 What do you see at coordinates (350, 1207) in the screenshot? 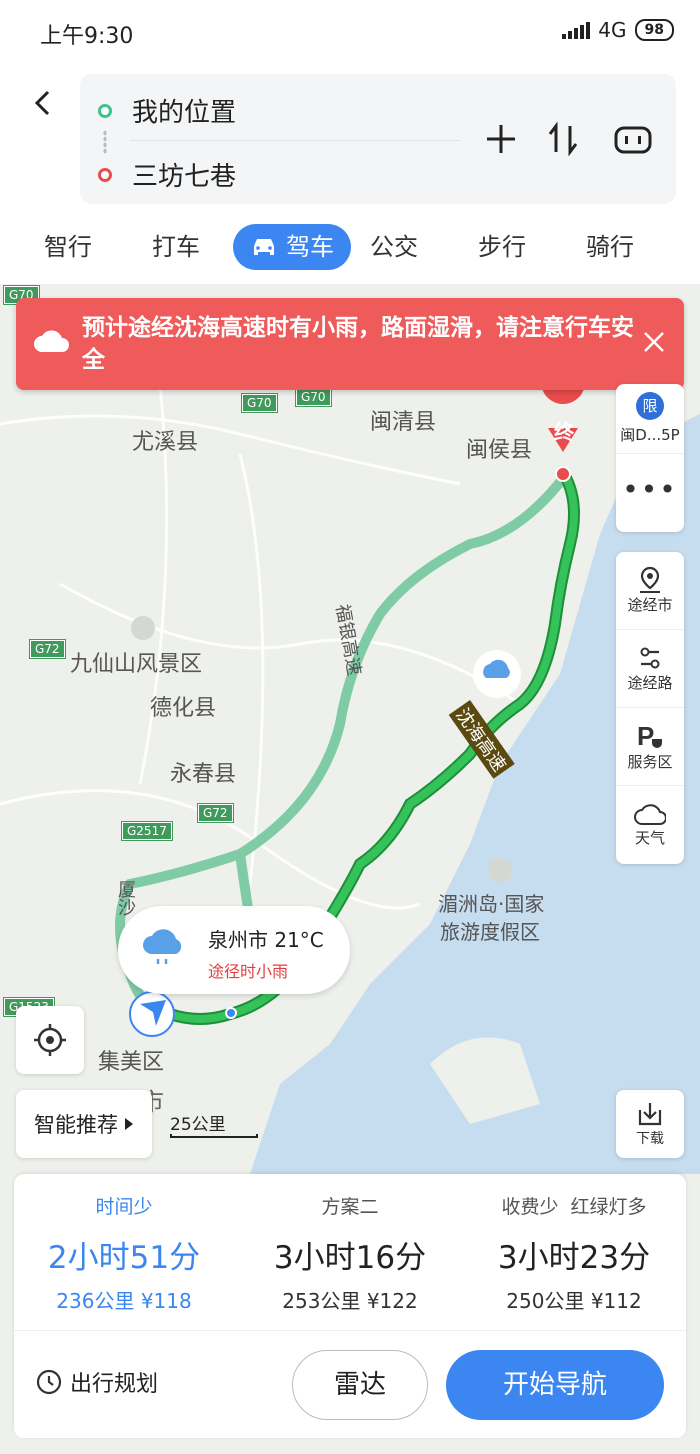
I see `plan-name: 方案二` at bounding box center [350, 1207].